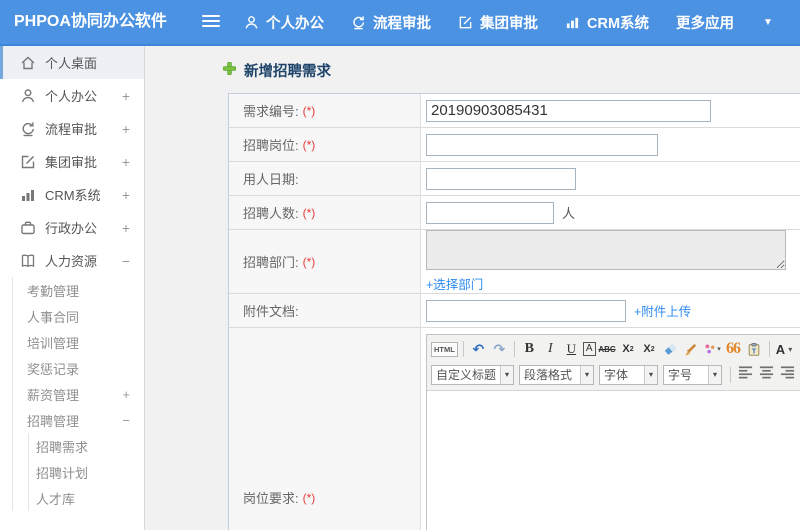 This screenshot has height=530, width=800. I want to click on recruit-submenu: 招聘需求 招聘计划 人才库, so click(86, 472).